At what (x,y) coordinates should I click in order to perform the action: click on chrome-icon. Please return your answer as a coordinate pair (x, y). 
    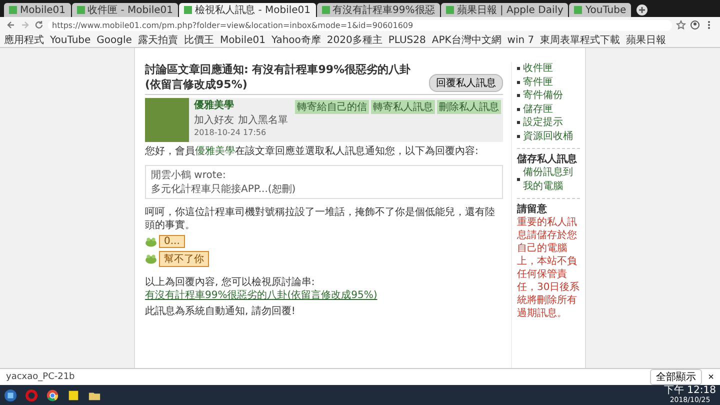
    Looking at the image, I should click on (52, 395).